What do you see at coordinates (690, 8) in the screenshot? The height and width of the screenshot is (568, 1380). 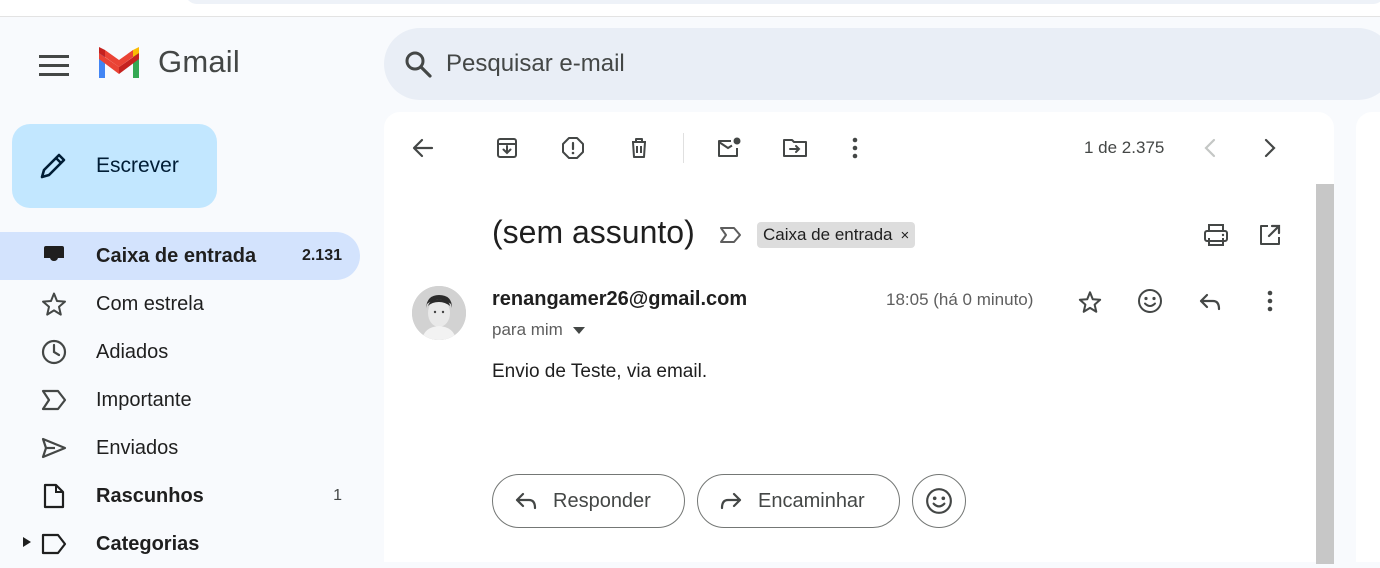 I see `browser-top-strip` at bounding box center [690, 8].